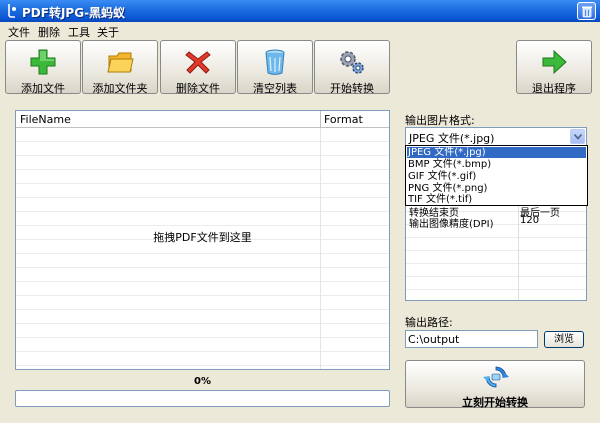 This screenshot has height=423, width=600. I want to click on clear-list-label: 清空列表, so click(275, 88).